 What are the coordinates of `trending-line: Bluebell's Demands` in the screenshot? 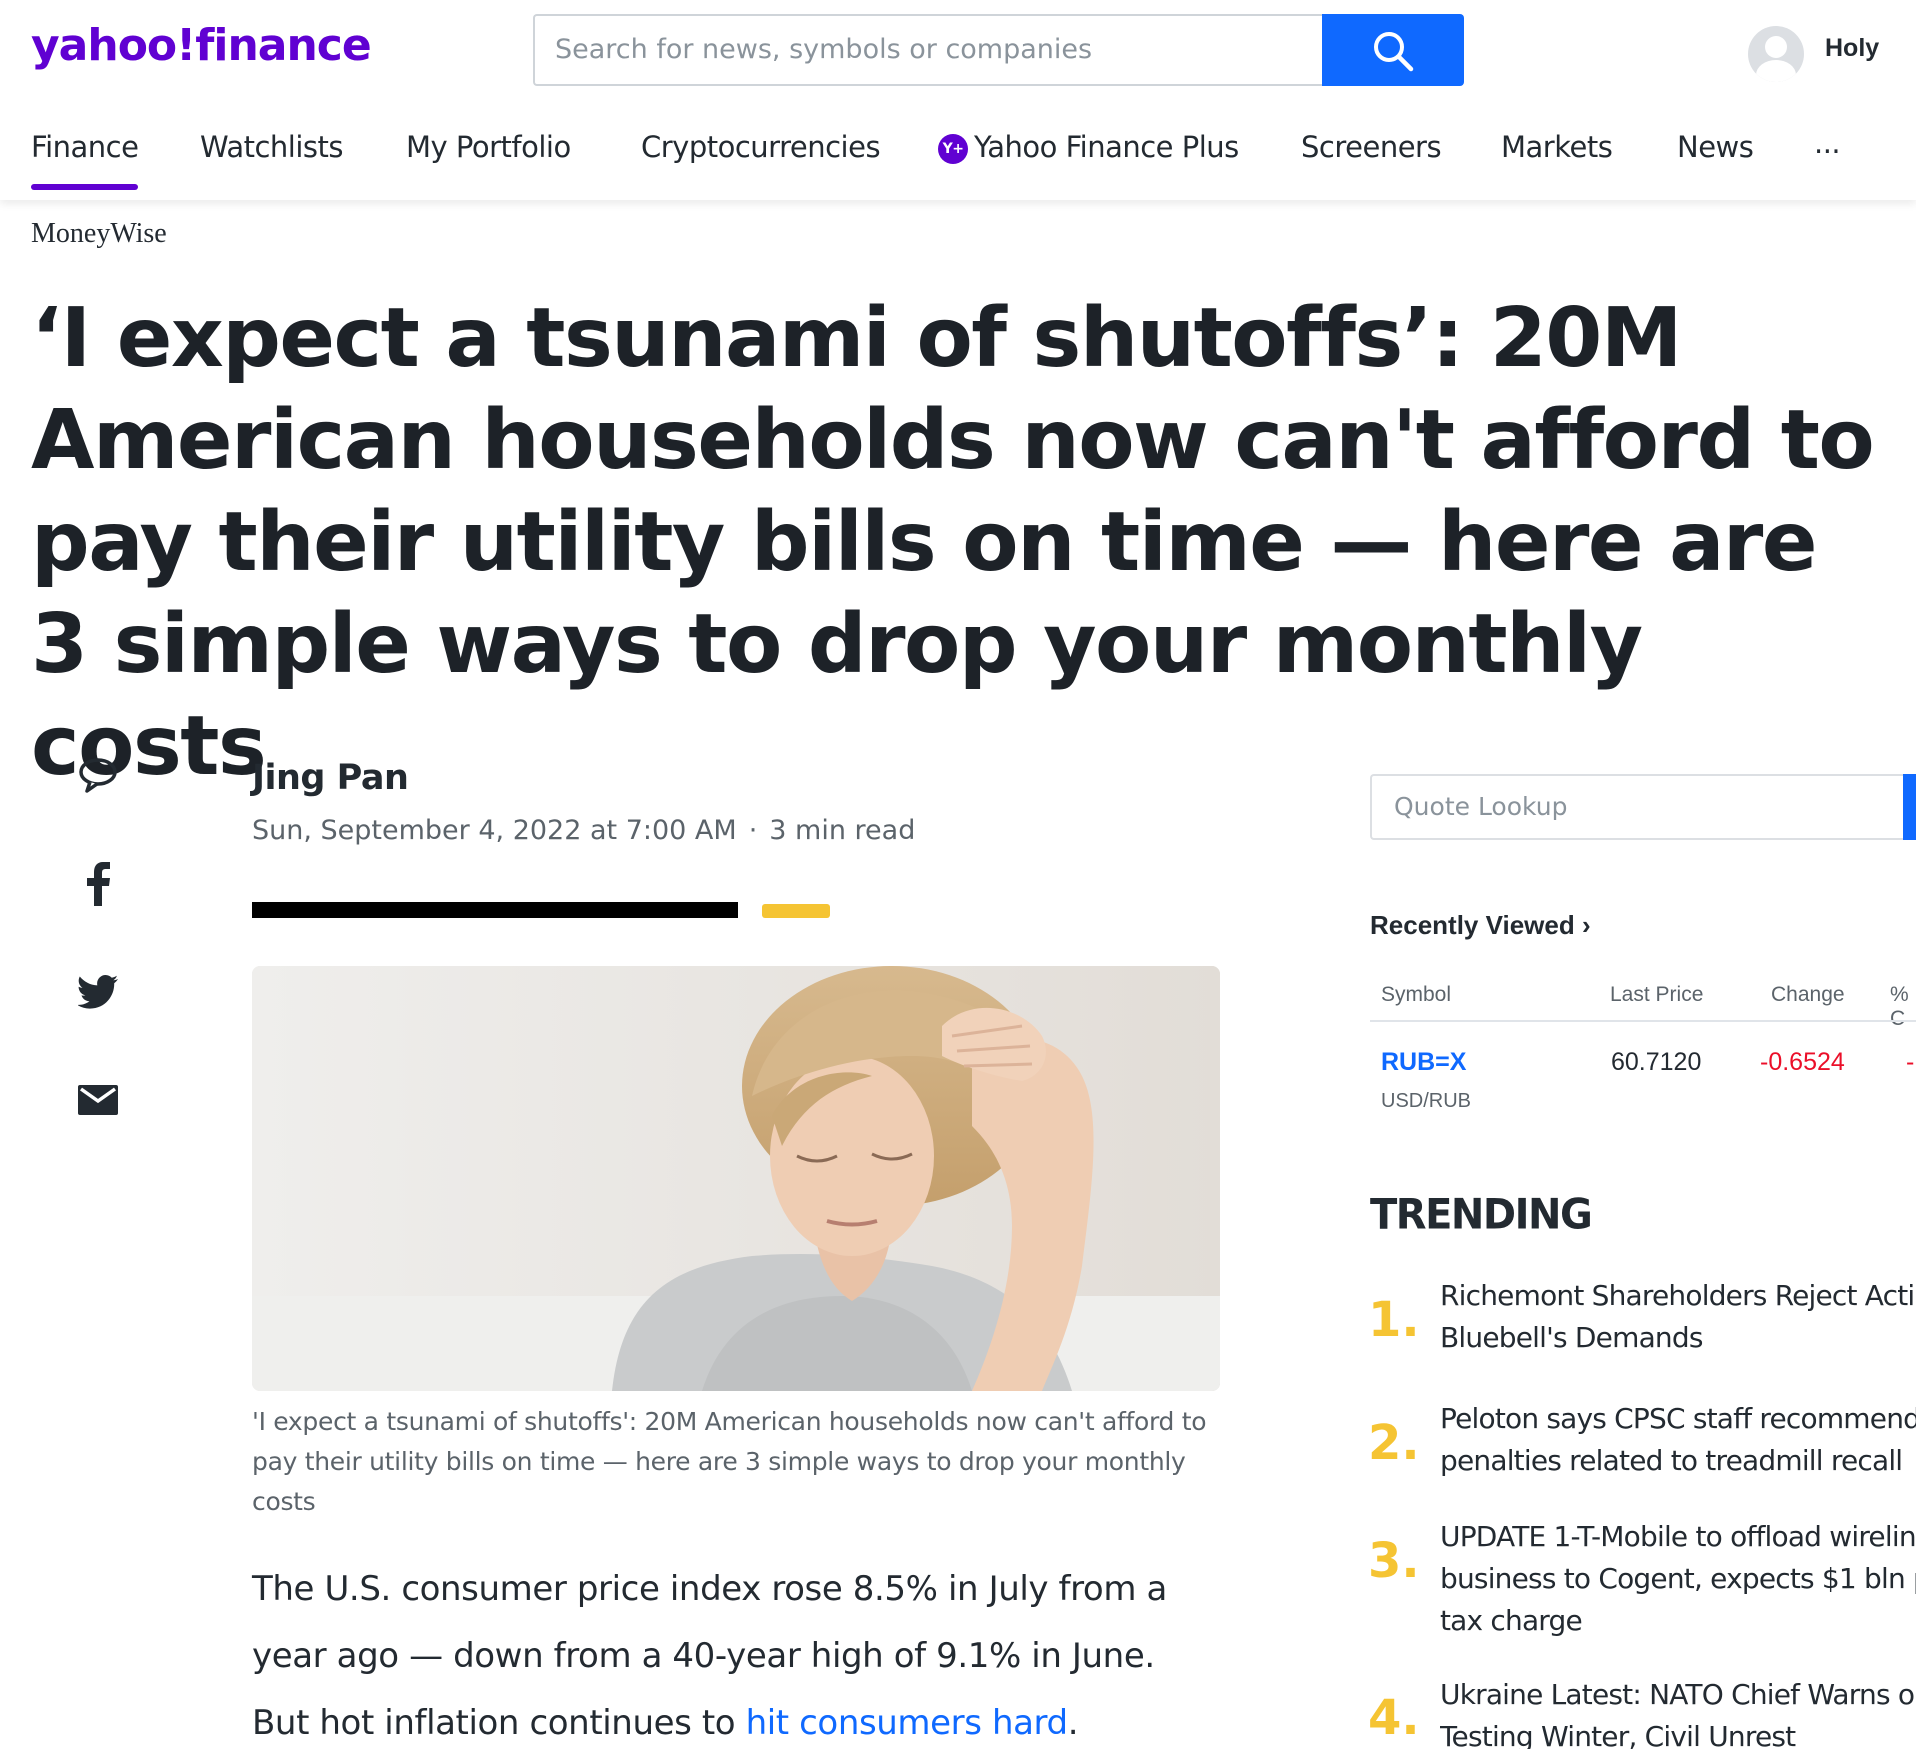 It's located at (1571, 1337).